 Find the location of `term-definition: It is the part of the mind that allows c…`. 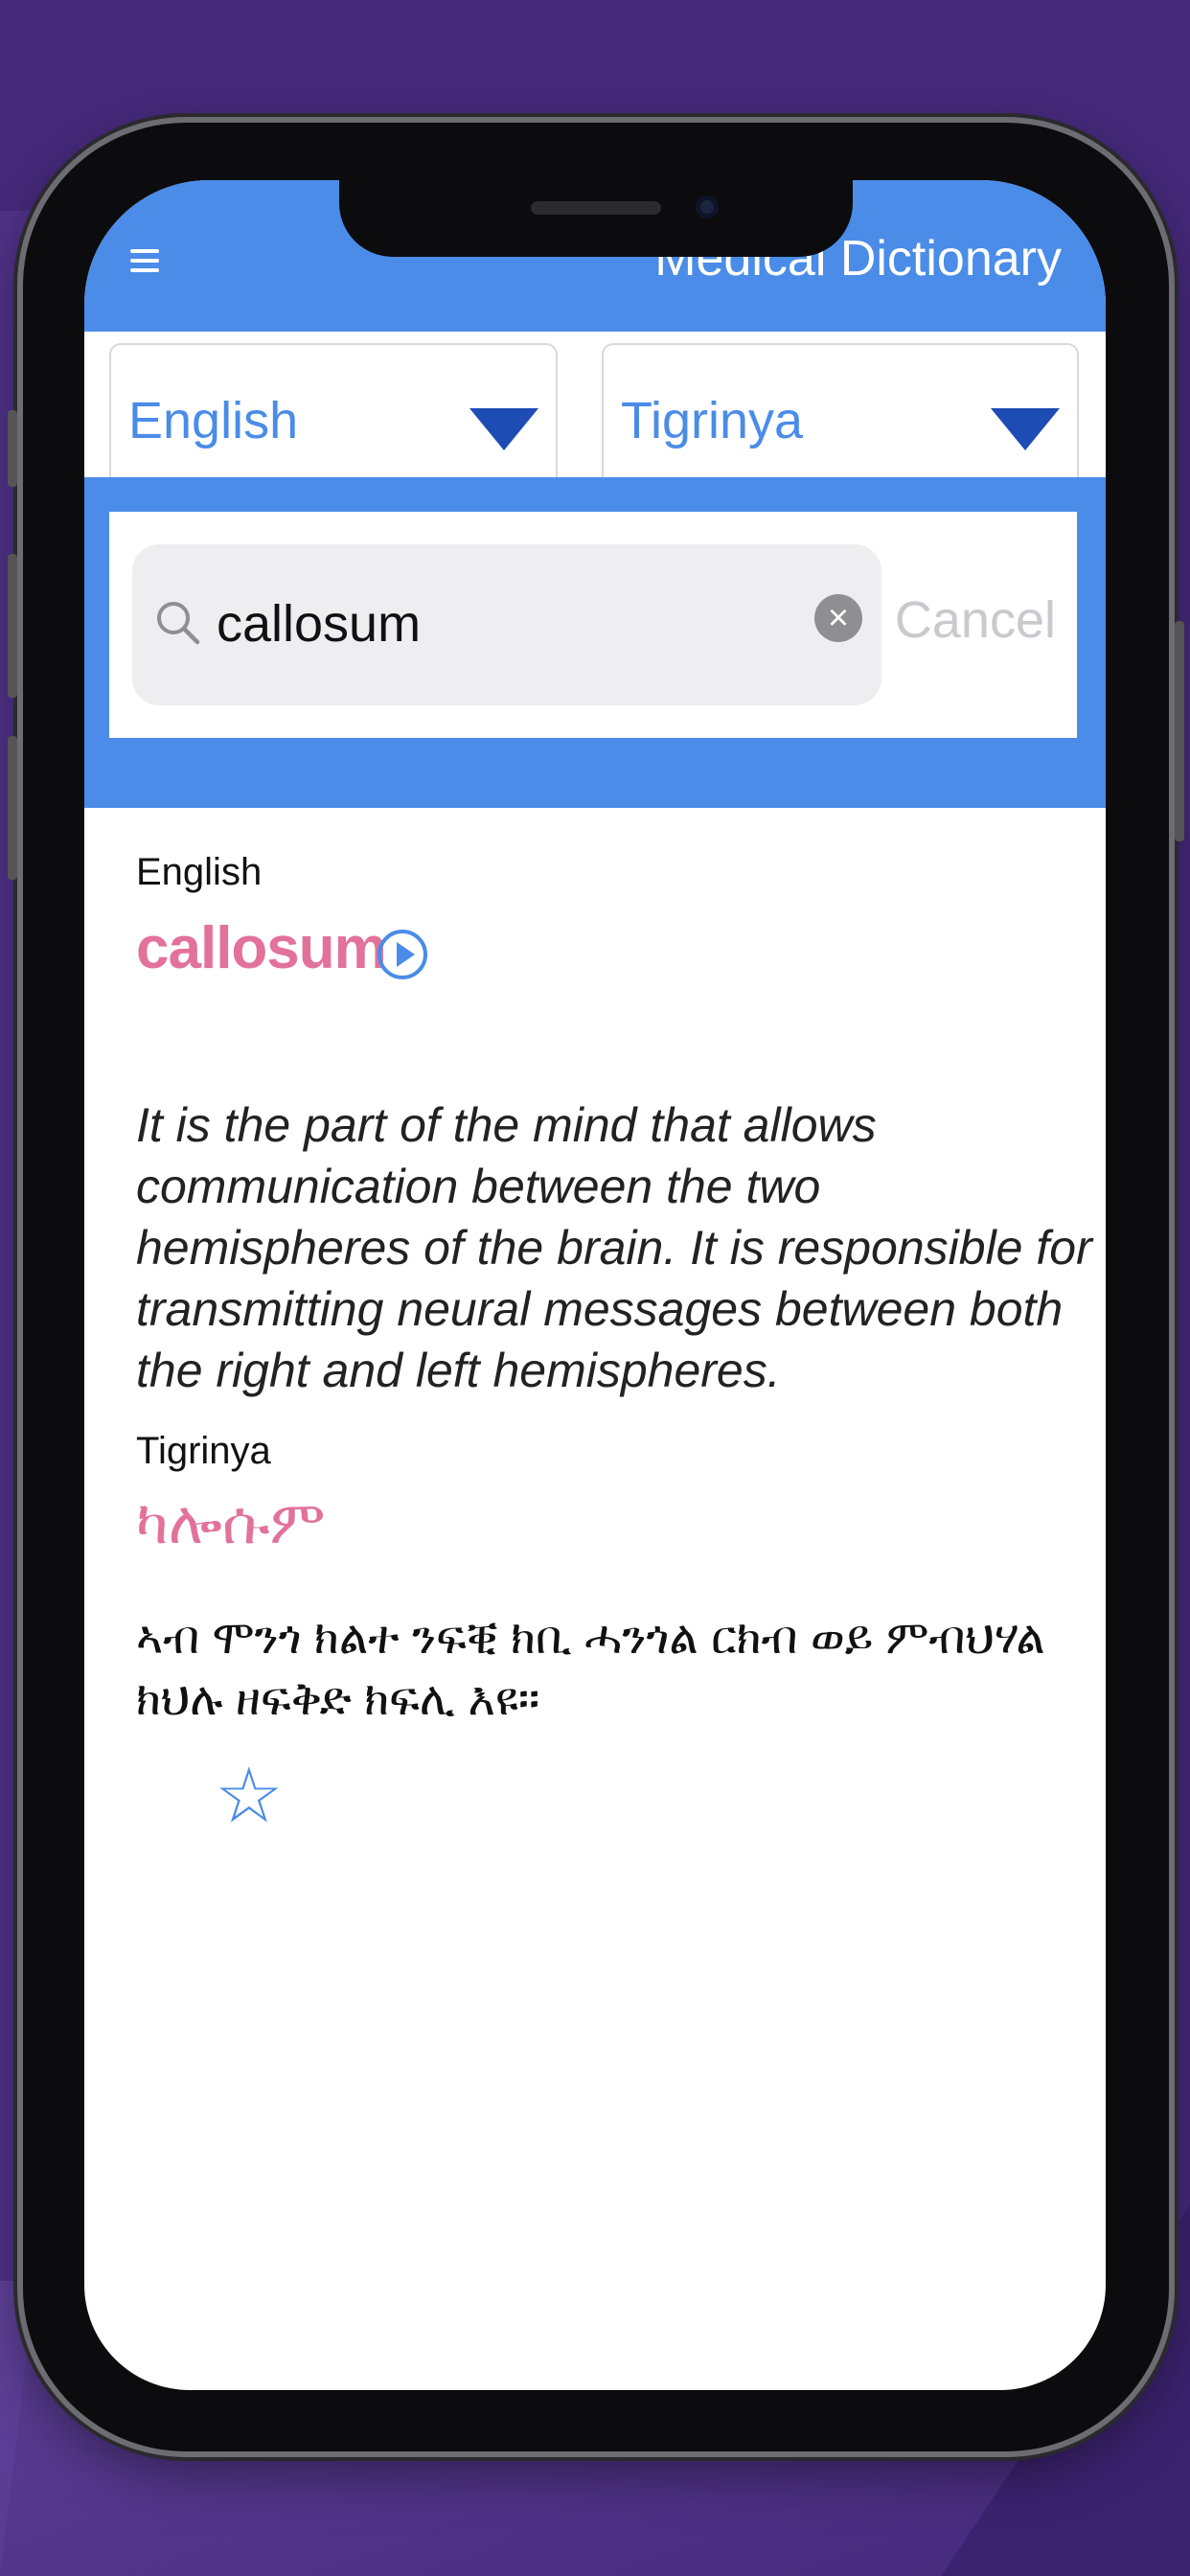

term-definition: It is the part of the mind that allows c… is located at coordinates (614, 1247).